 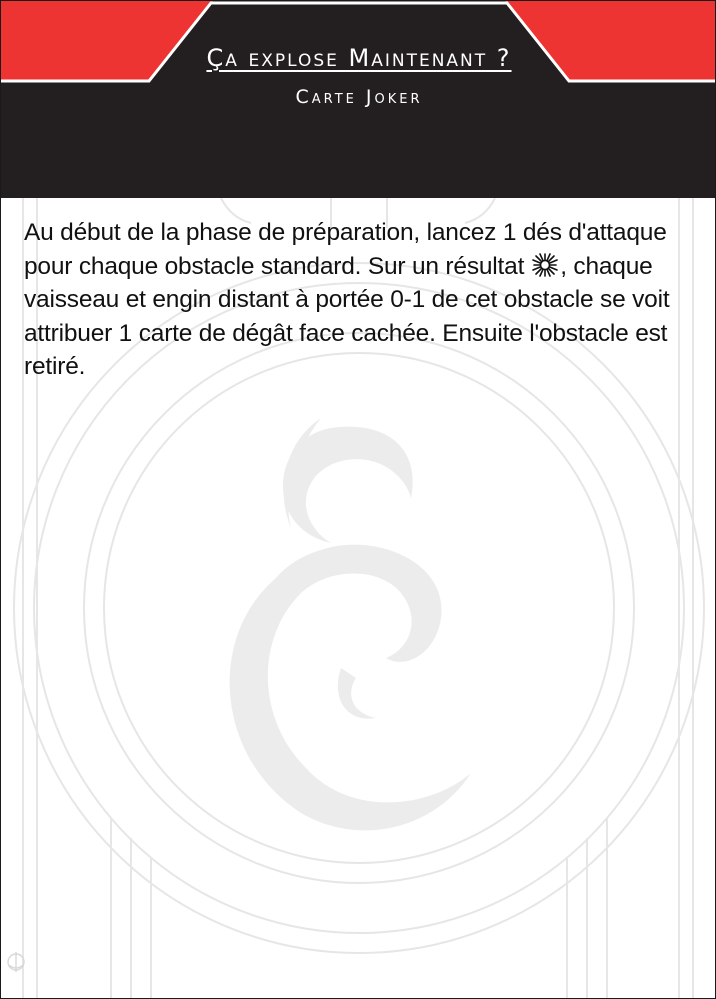 I want to click on hit-icon, so click(x=545, y=264).